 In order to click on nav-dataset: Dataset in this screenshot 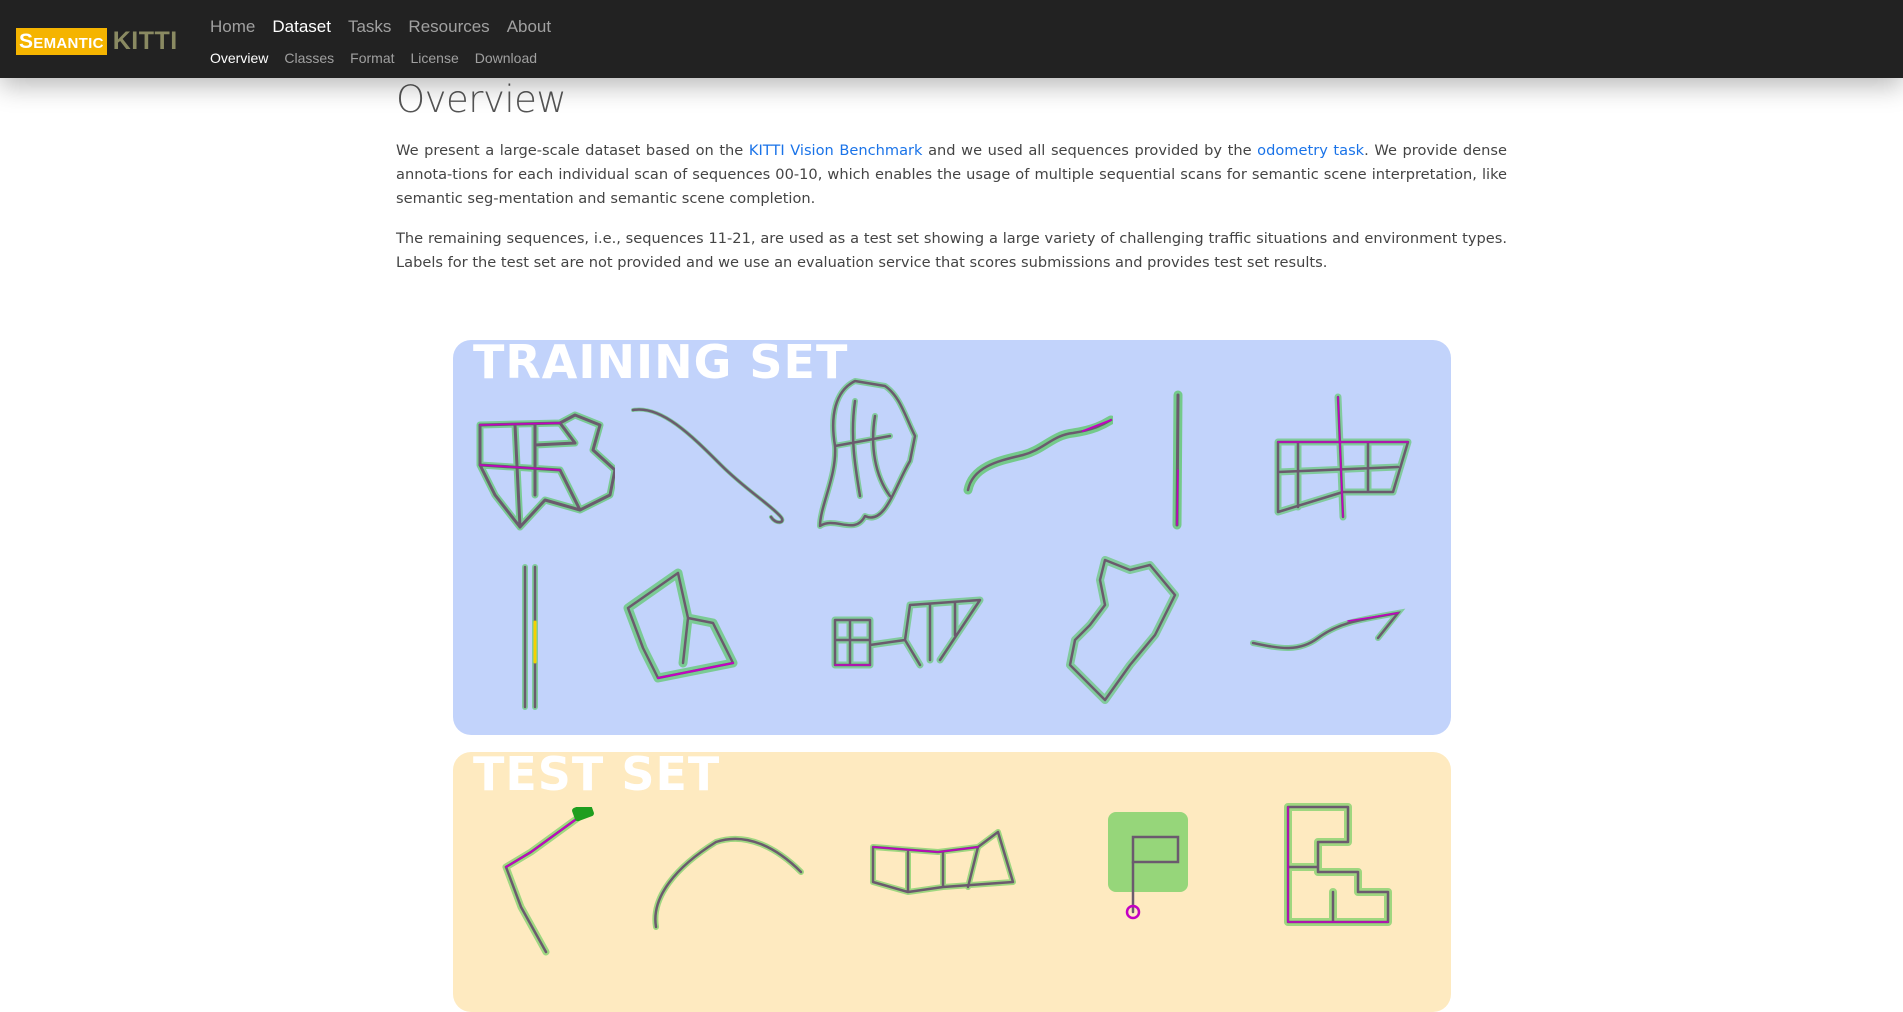, I will do `click(301, 27)`.